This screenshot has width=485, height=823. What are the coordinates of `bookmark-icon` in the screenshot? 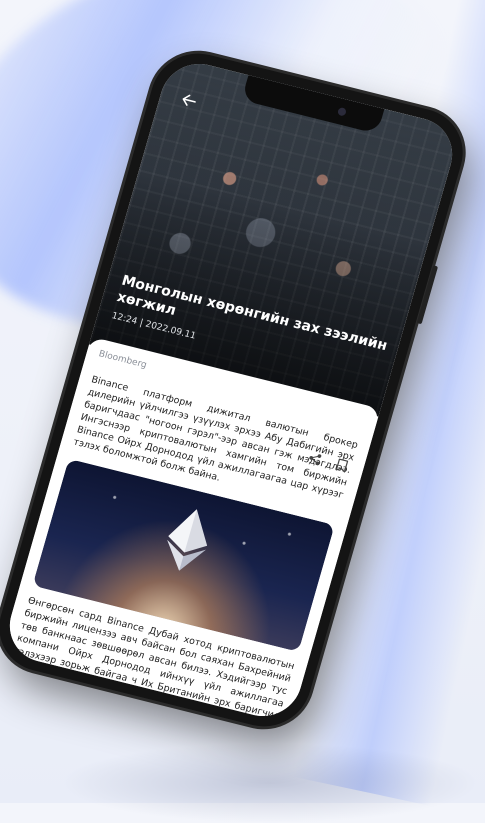 It's located at (341, 464).